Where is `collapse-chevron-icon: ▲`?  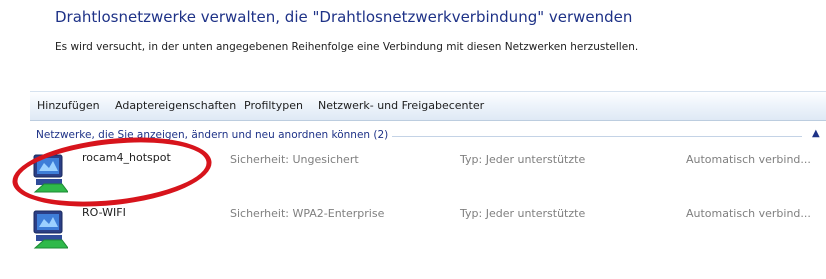
collapse-chevron-icon: ▲ is located at coordinates (816, 133).